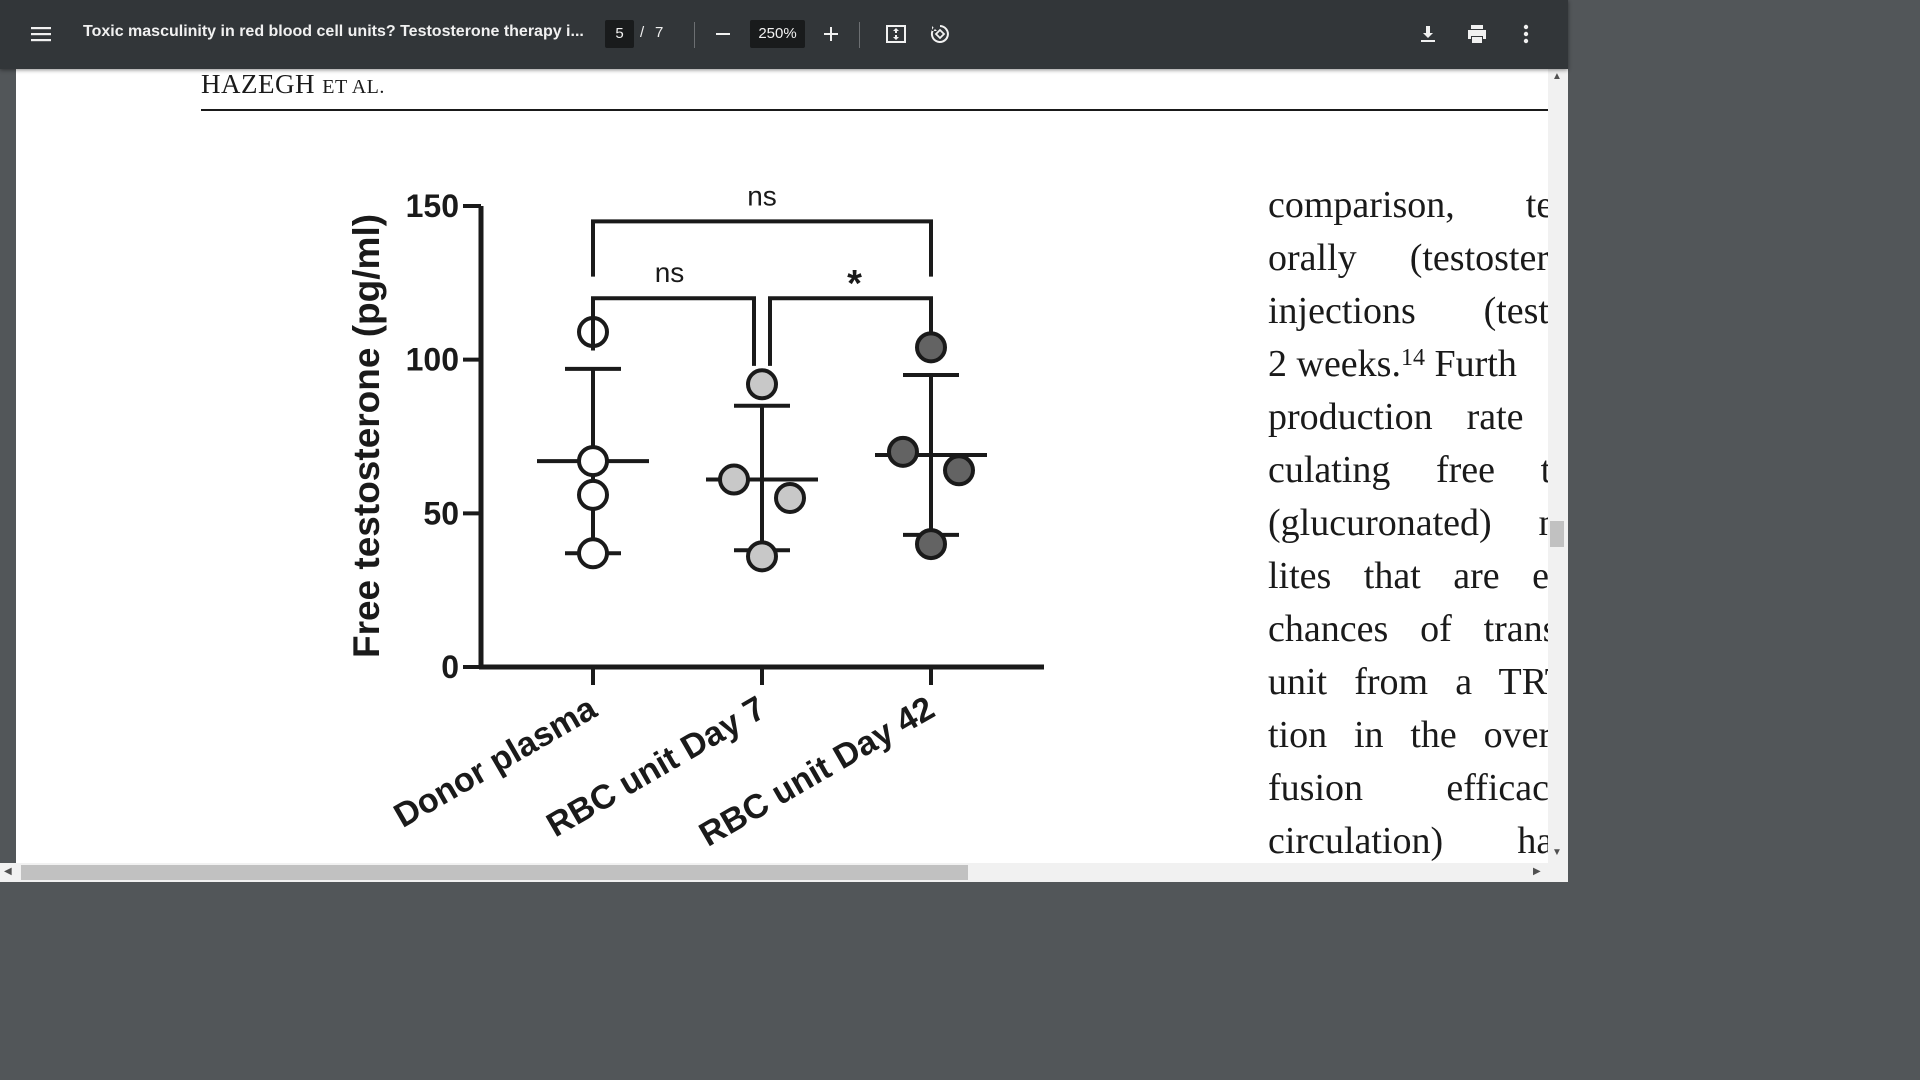  What do you see at coordinates (1408, 576) in the screenshot?
I see `body-text-line: lites that are ex` at bounding box center [1408, 576].